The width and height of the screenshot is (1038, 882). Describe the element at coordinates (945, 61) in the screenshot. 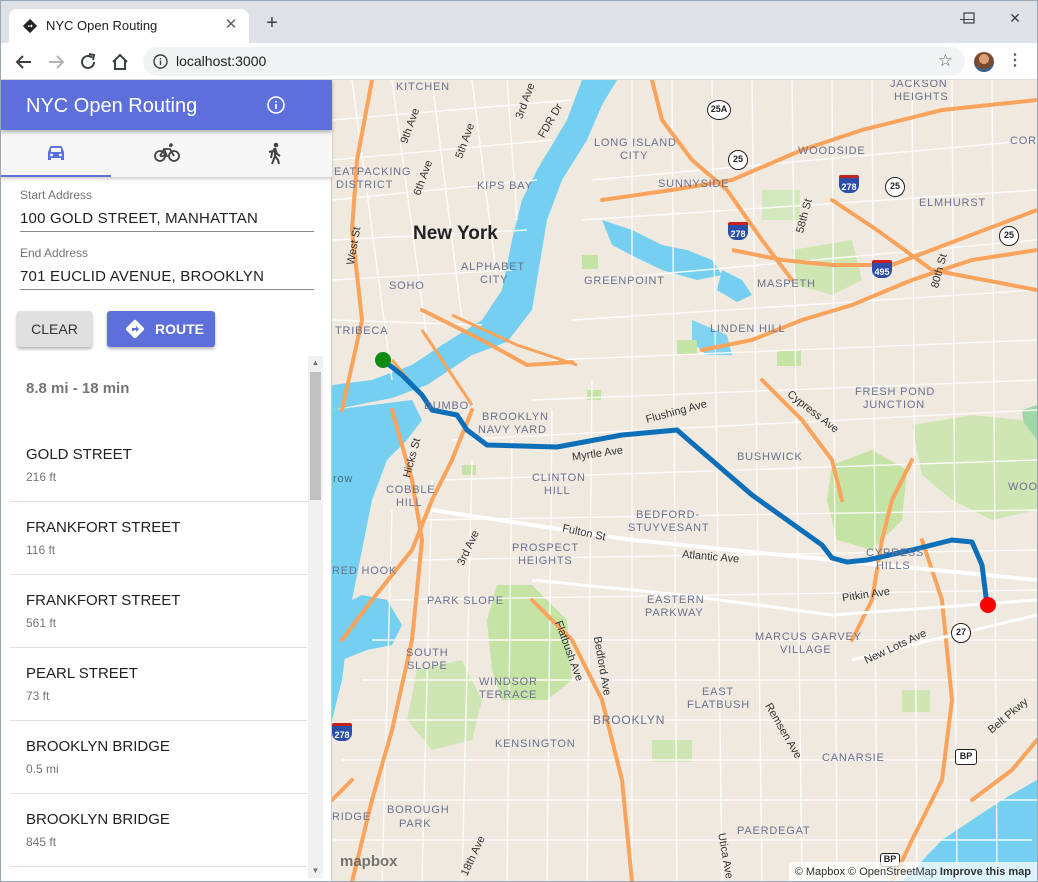

I see `bookmark-star-icon: ☆` at that location.